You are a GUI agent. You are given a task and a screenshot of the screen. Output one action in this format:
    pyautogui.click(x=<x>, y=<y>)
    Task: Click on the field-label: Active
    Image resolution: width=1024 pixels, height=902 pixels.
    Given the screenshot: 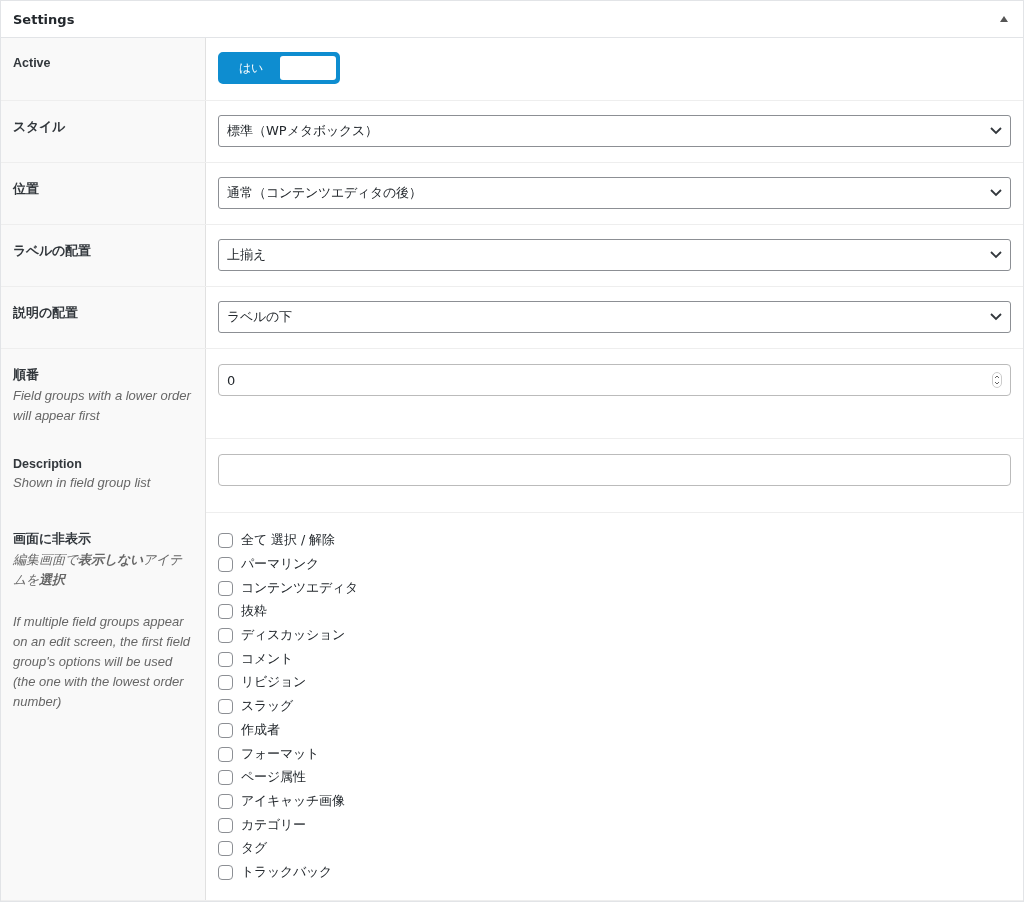 What is the action you would take?
    pyautogui.click(x=32, y=63)
    